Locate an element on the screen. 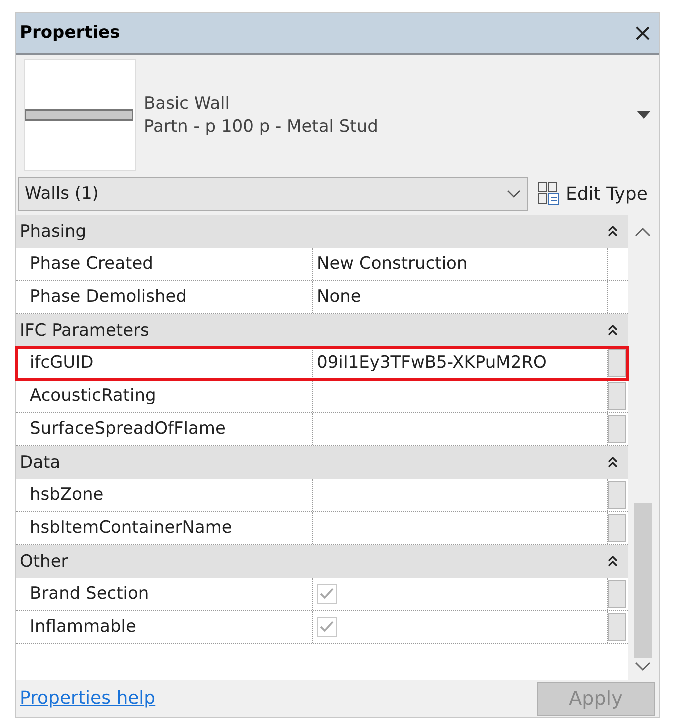  close-button: × is located at coordinates (642, 33).